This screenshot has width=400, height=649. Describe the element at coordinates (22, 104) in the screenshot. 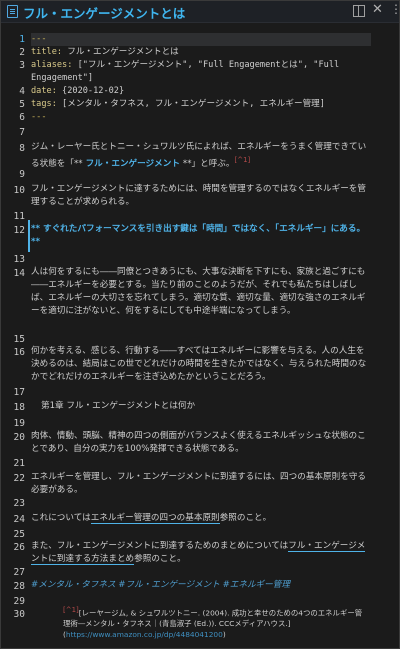

I see `line-number: 5` at that location.